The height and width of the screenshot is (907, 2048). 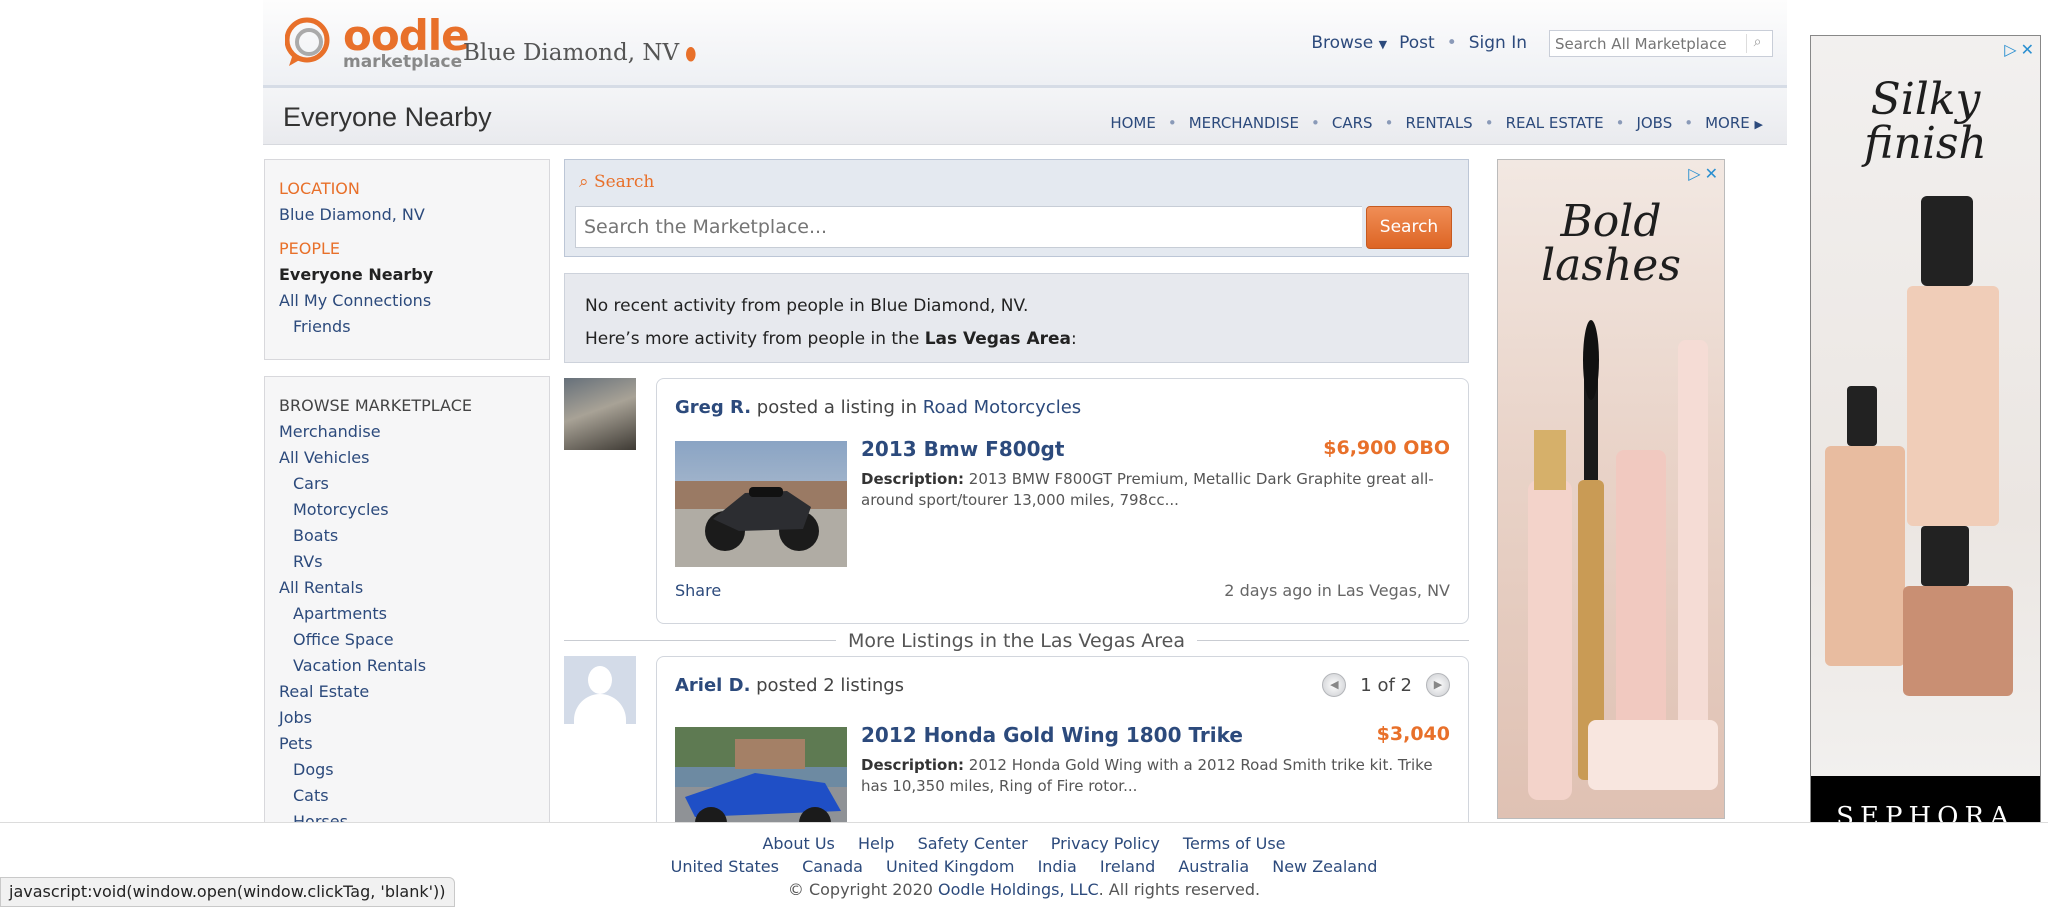 I want to click on foundation-bottles-illustration, so click(x=1919, y=446).